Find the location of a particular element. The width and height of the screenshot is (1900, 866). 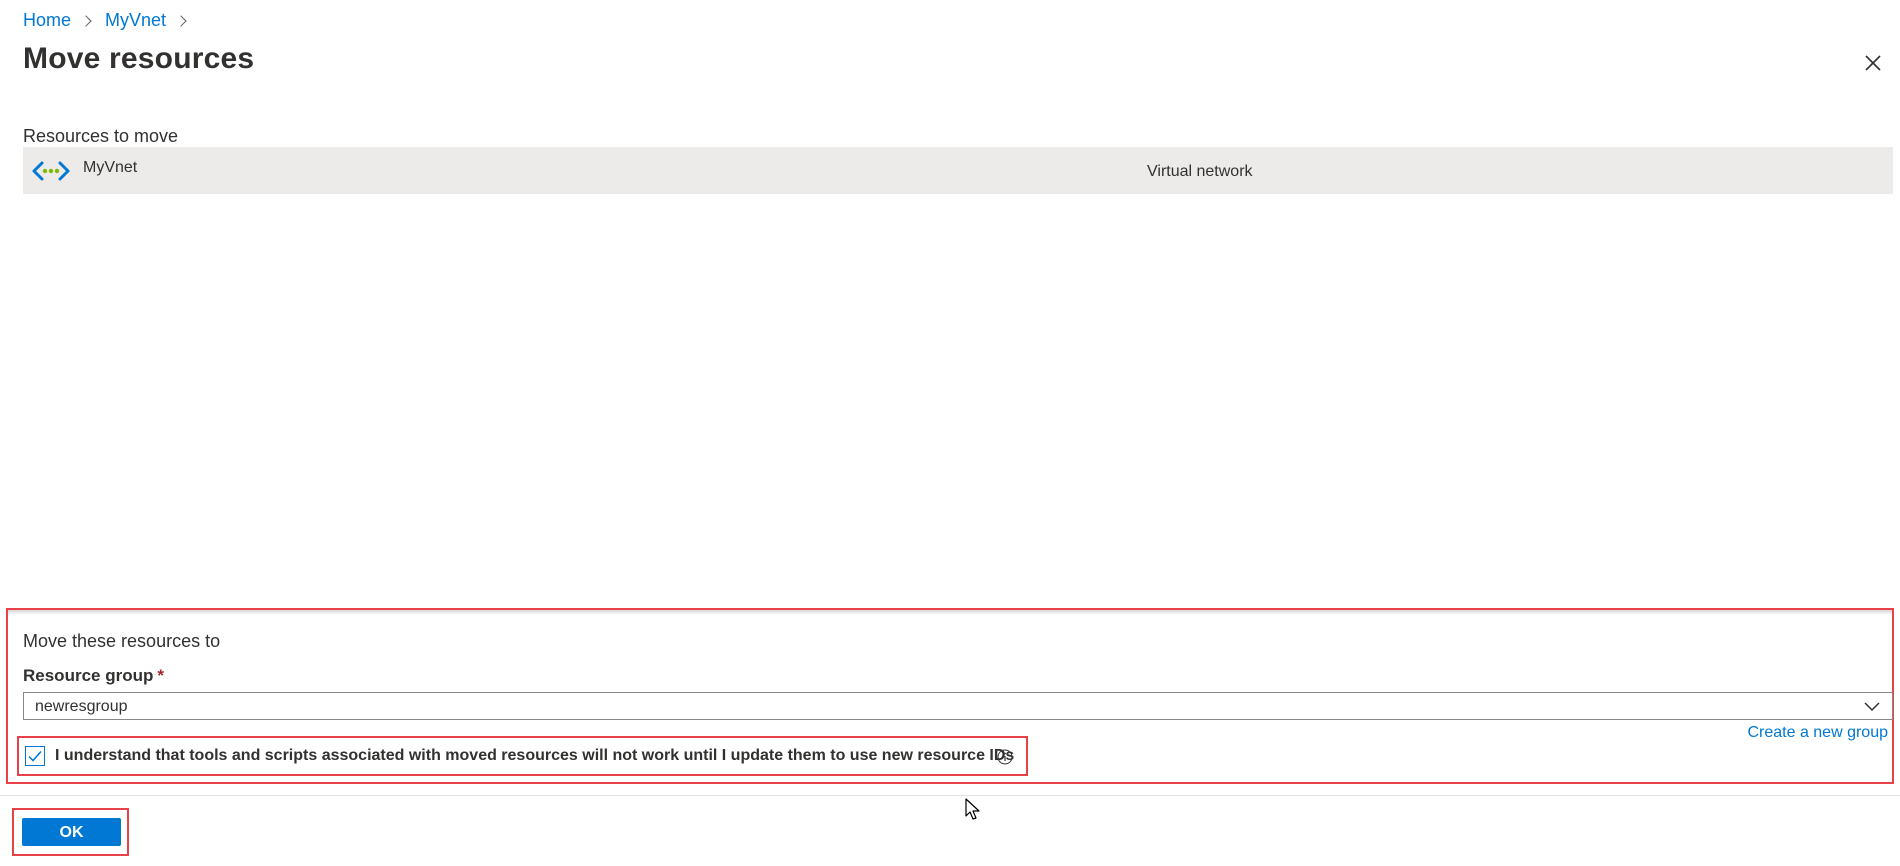

ok-button: OK is located at coordinates (71, 832).